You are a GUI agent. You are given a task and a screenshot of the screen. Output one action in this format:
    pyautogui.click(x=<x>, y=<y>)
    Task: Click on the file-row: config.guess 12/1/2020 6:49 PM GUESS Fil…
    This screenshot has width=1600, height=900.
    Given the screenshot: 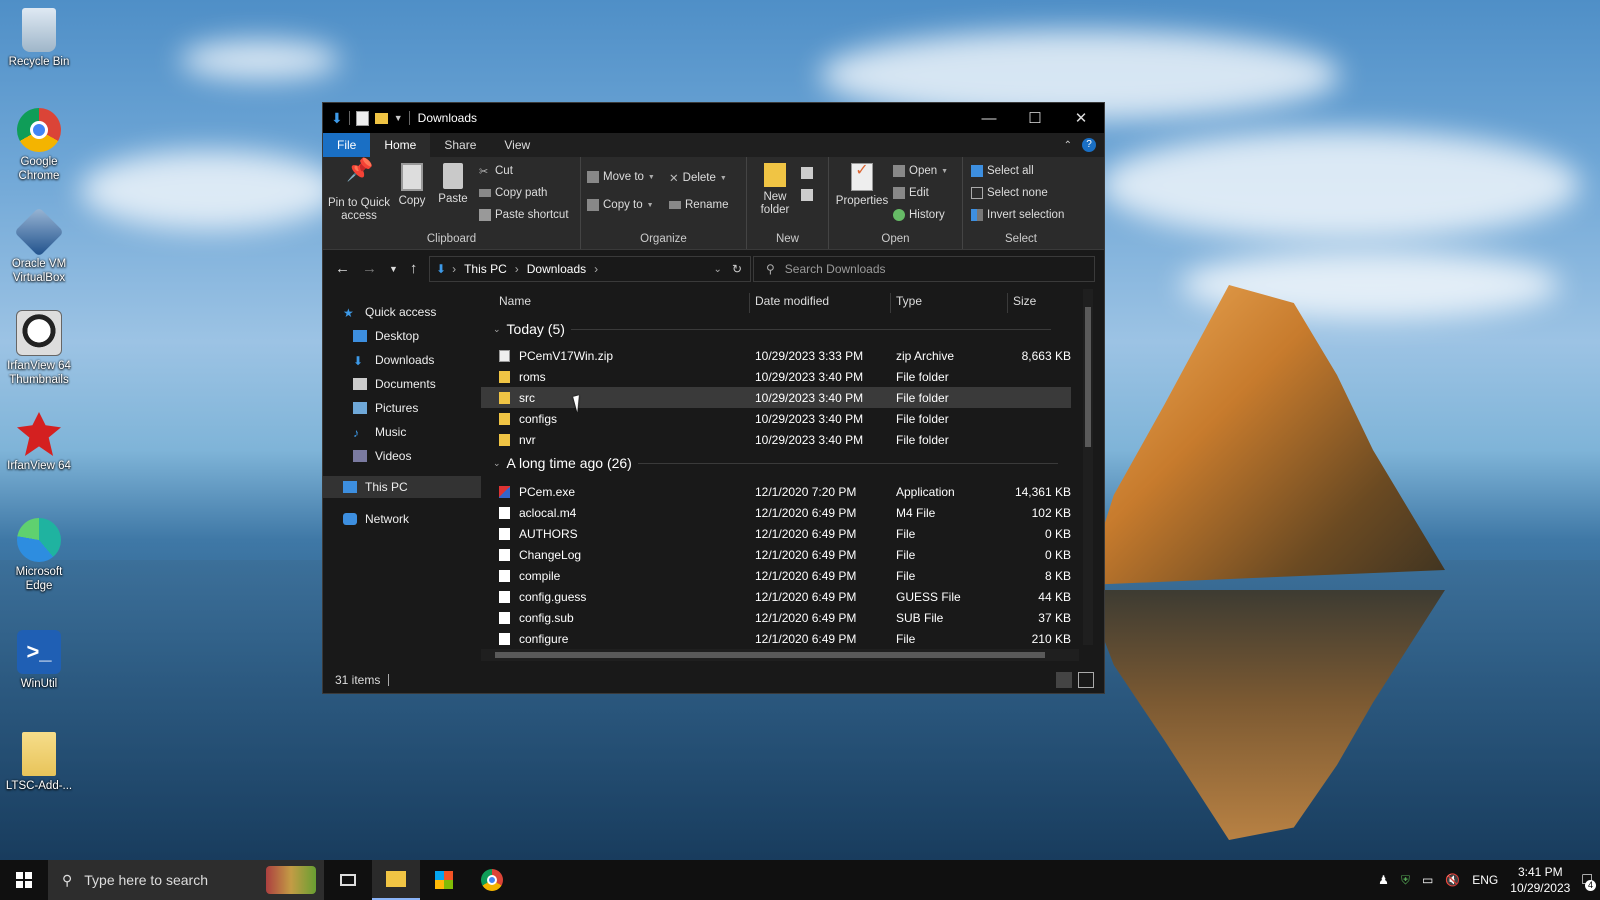 What is the action you would take?
    pyautogui.click(x=776, y=596)
    